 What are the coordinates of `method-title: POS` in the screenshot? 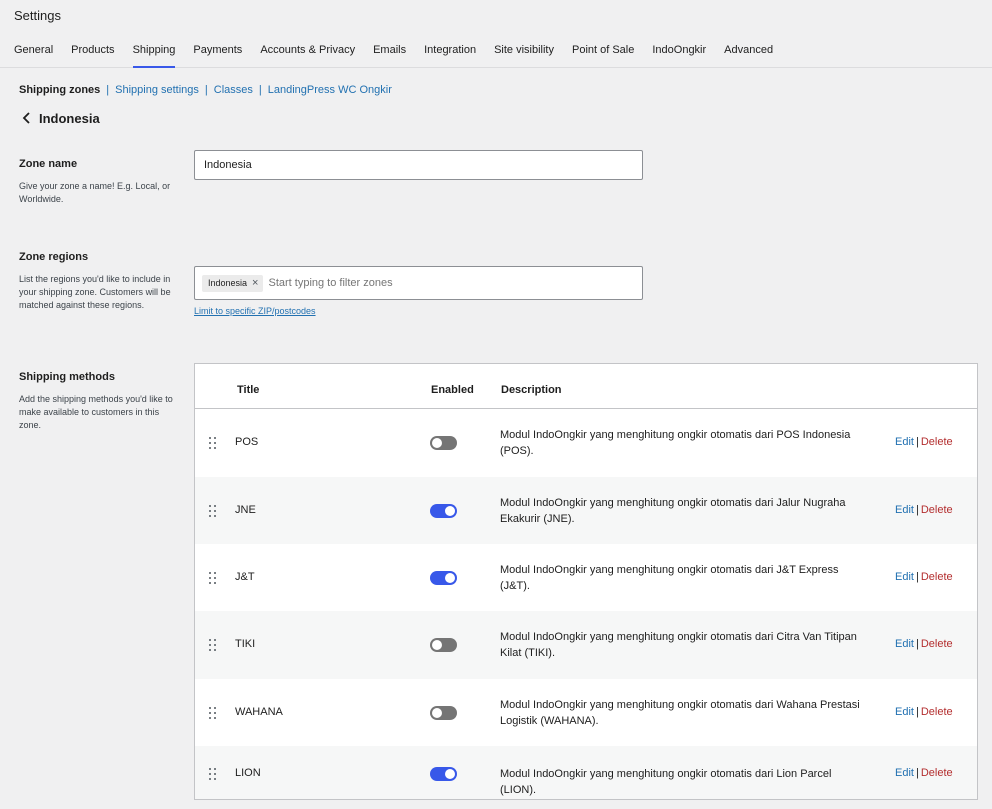 It's located at (247, 442).